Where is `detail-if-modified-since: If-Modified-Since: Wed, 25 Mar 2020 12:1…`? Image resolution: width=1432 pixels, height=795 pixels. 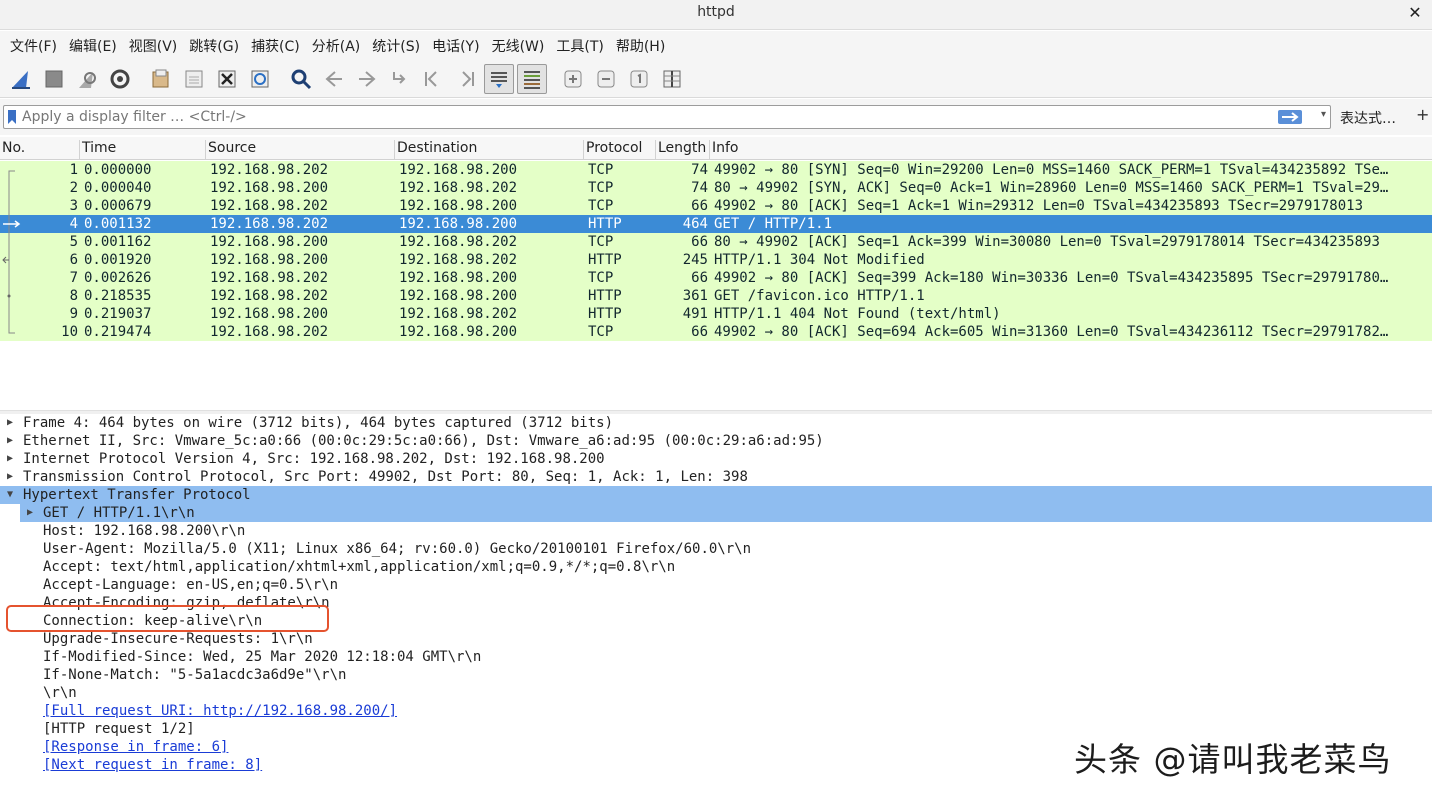
detail-if-modified-since: If-Modified-Since: Wed, 25 Mar 2020 12:1… is located at coordinates (716, 657).